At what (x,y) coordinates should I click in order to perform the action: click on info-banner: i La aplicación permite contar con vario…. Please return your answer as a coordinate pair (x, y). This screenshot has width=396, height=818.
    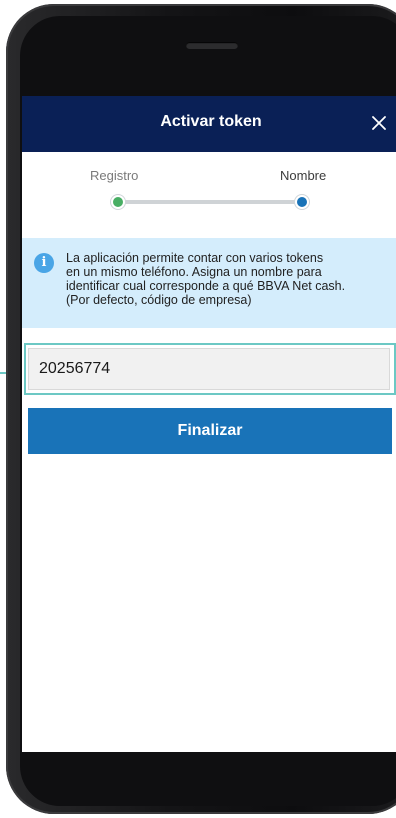
    Looking at the image, I should click on (209, 283).